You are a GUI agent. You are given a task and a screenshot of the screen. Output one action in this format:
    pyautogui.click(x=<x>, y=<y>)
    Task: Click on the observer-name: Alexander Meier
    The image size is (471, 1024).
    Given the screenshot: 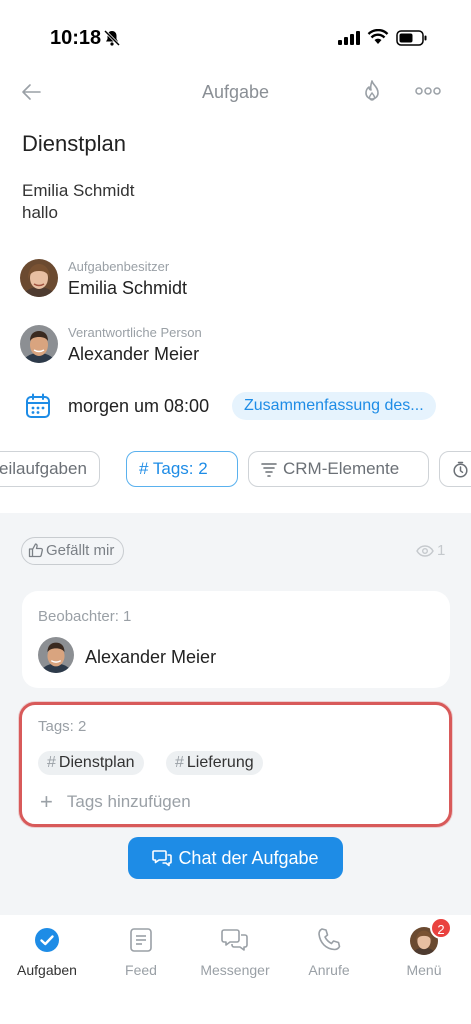 What is the action you would take?
    pyautogui.click(x=151, y=657)
    